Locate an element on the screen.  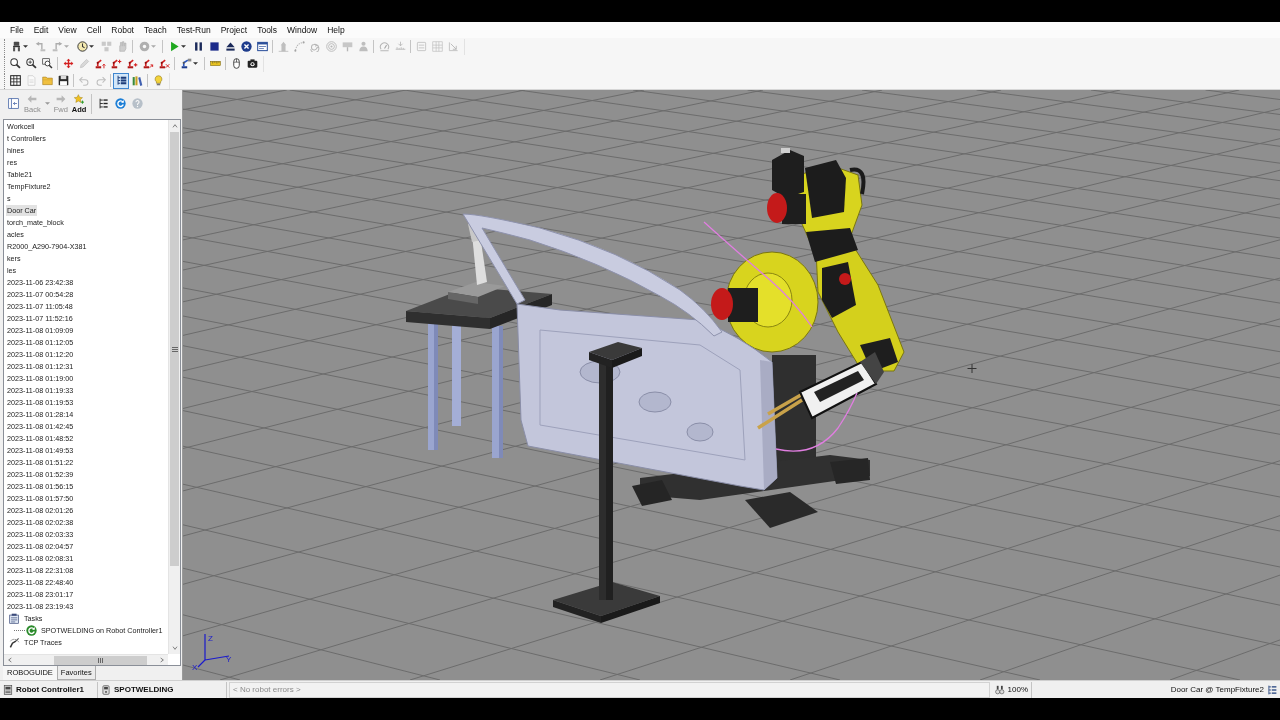
redo-icon is located at coordinates (100, 80).